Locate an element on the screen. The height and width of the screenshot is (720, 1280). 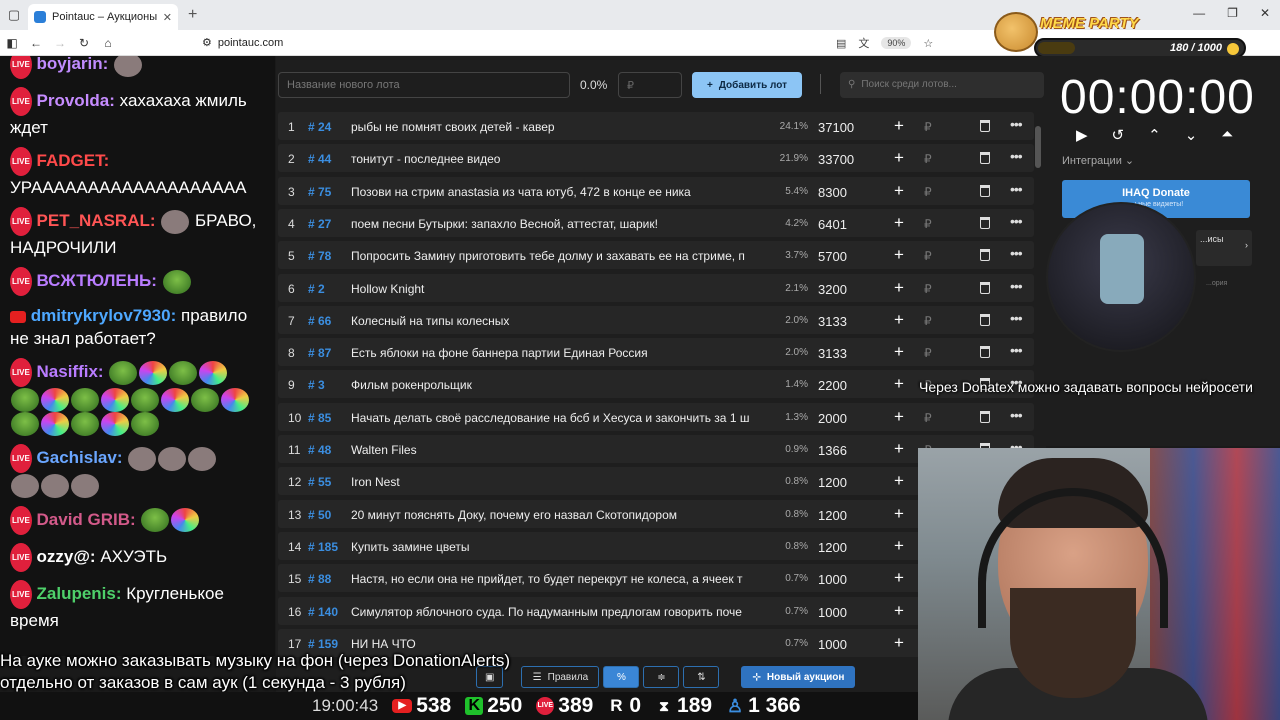
bookmark-star-icon: ☆ is located at coordinates (928, 43).